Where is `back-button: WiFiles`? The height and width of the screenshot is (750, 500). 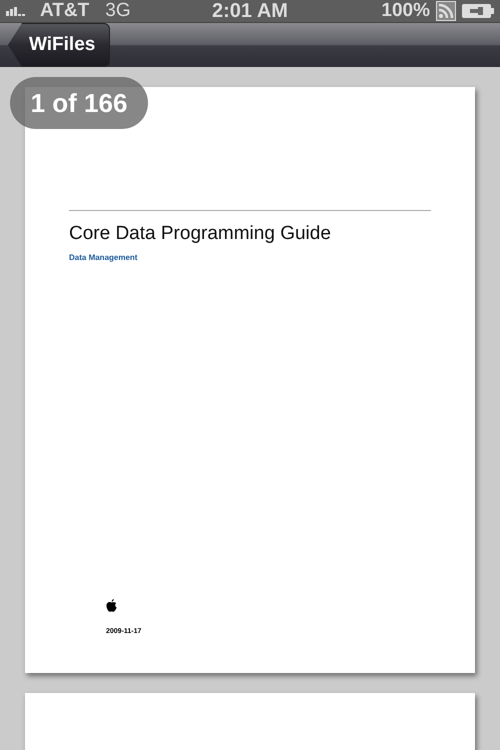 back-button: WiFiles is located at coordinates (59, 45).